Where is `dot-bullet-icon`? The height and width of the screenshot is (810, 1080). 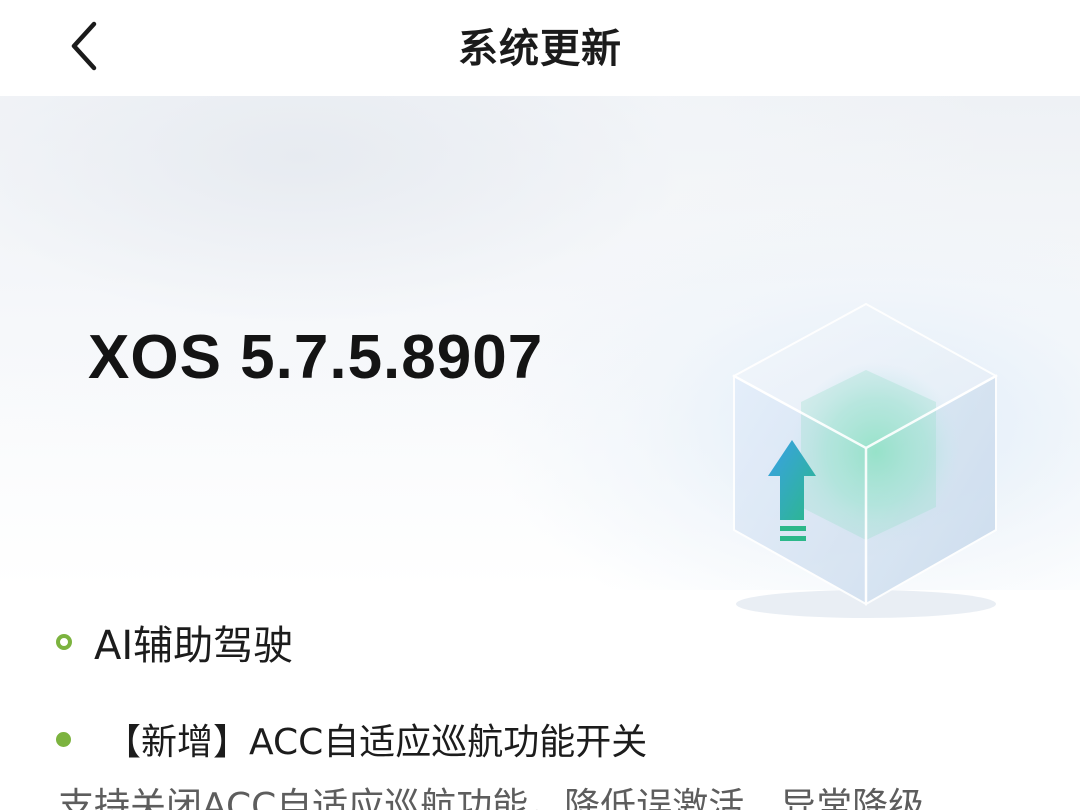
dot-bullet-icon is located at coordinates (63, 739).